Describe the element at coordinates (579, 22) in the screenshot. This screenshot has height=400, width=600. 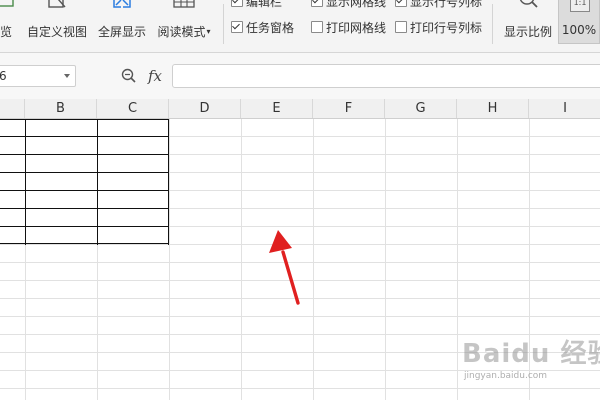
I see `zoom-100-button: 1:1 100%` at that location.